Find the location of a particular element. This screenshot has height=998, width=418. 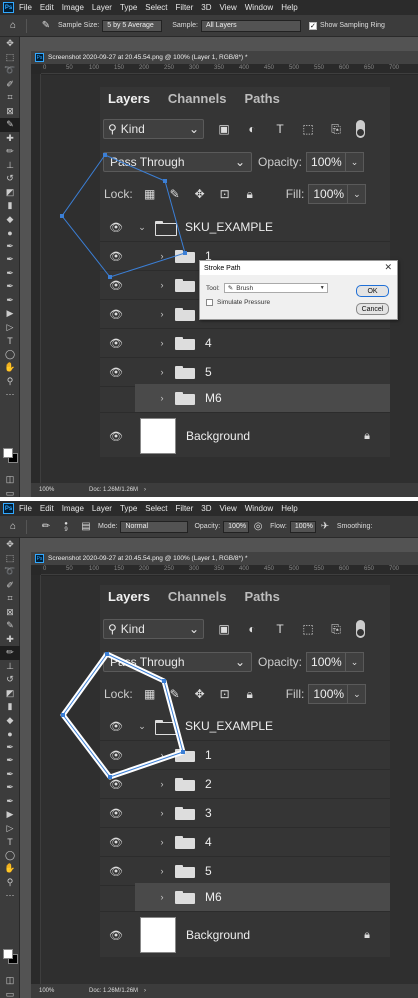

move-tool-icon: ✥ is located at coordinates (10, 44).